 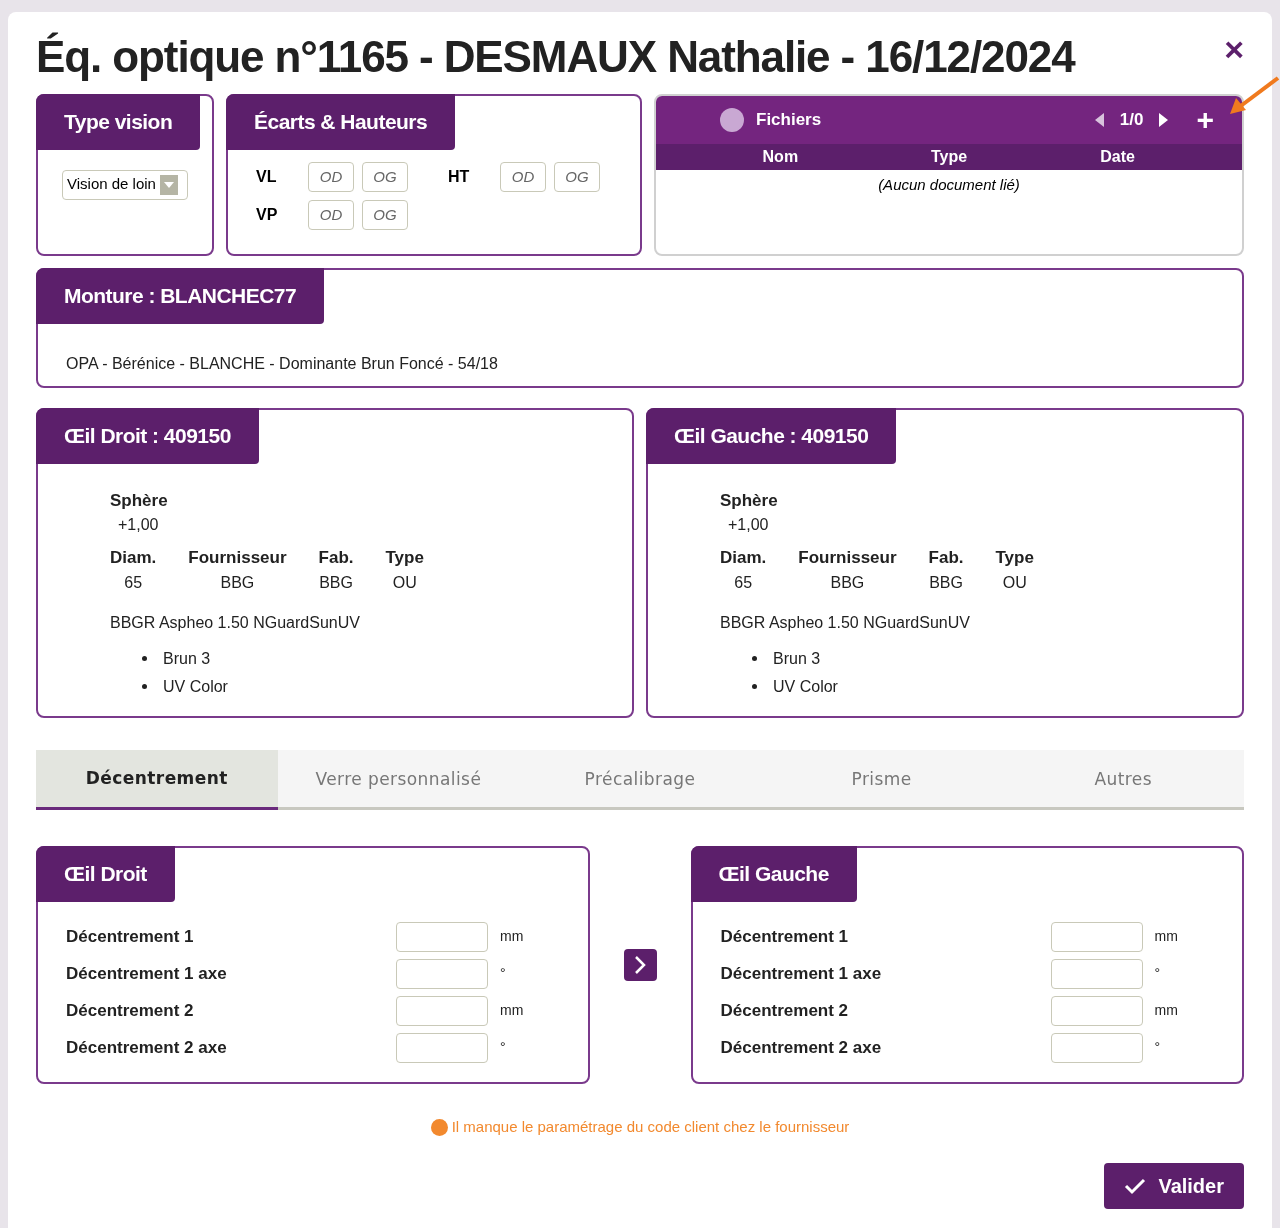 What do you see at coordinates (459, 176) in the screenshot?
I see `row-label: HT` at bounding box center [459, 176].